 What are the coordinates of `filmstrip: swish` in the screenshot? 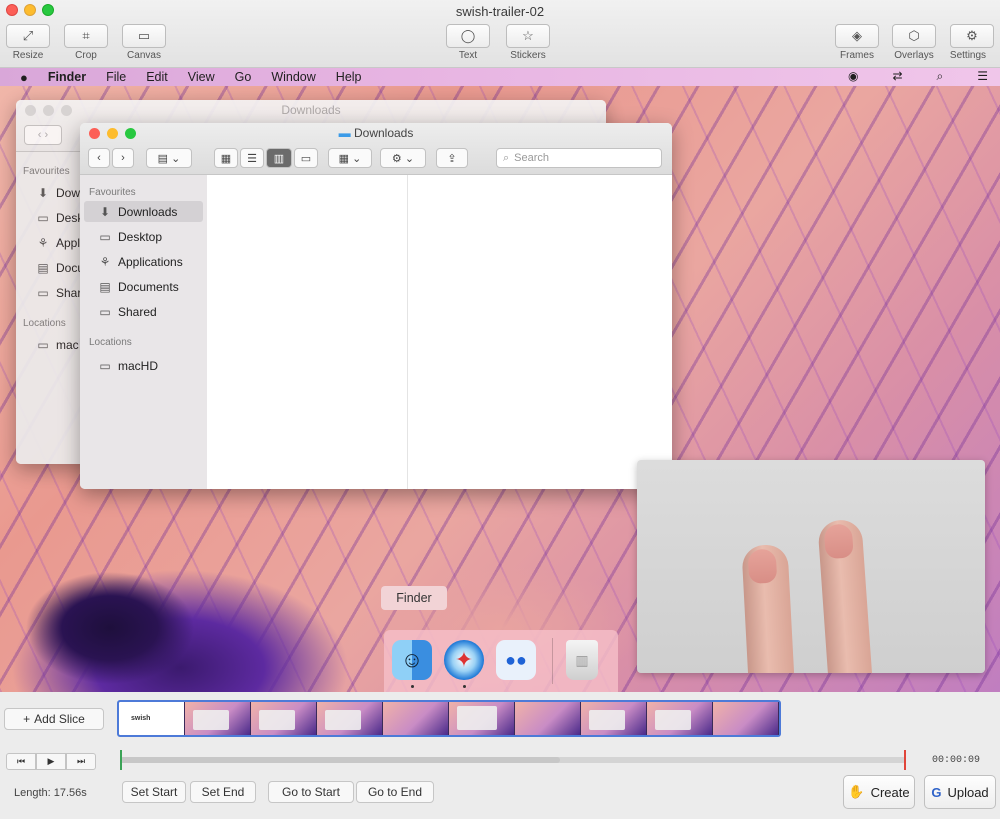 It's located at (449, 718).